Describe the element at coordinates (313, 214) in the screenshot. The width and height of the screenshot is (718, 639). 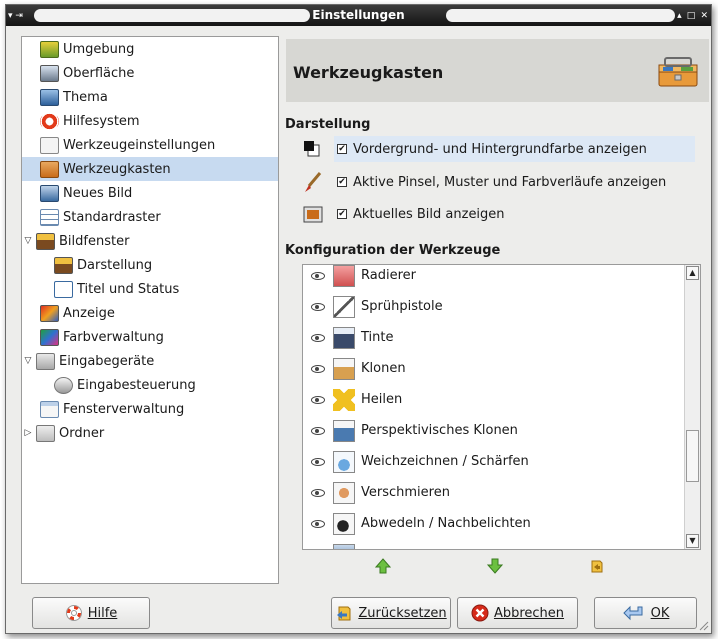
I see `active-image-icon` at that location.